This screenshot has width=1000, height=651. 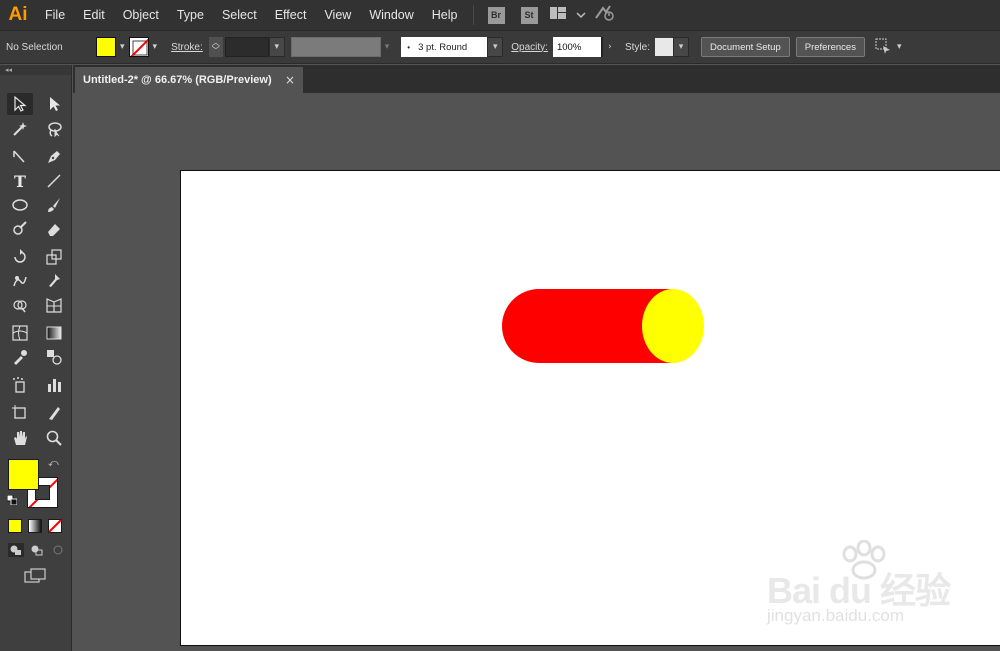 I want to click on gradient-mode-icon, so click(x=35, y=526).